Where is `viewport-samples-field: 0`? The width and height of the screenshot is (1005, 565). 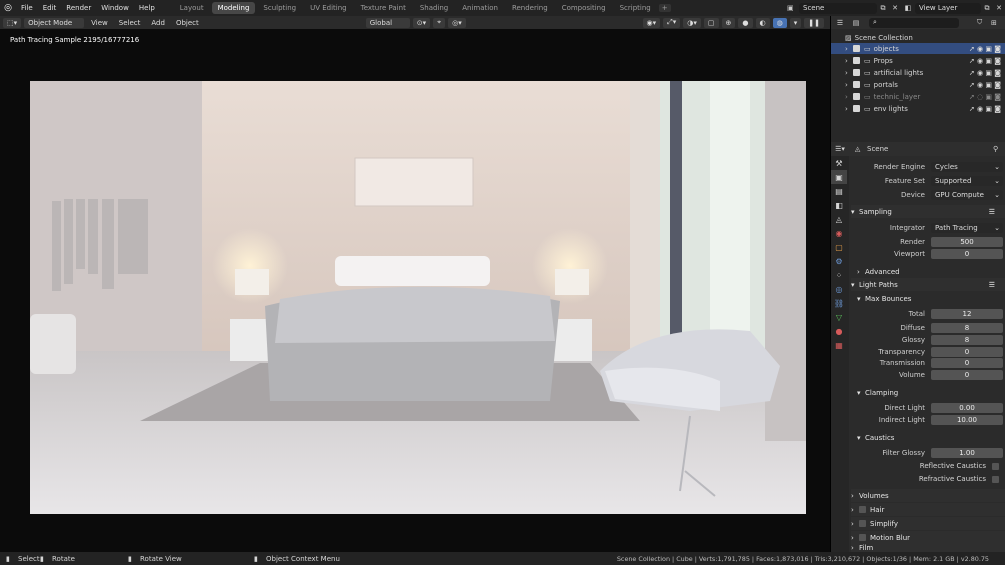
viewport-samples-field: 0 is located at coordinates (967, 254).